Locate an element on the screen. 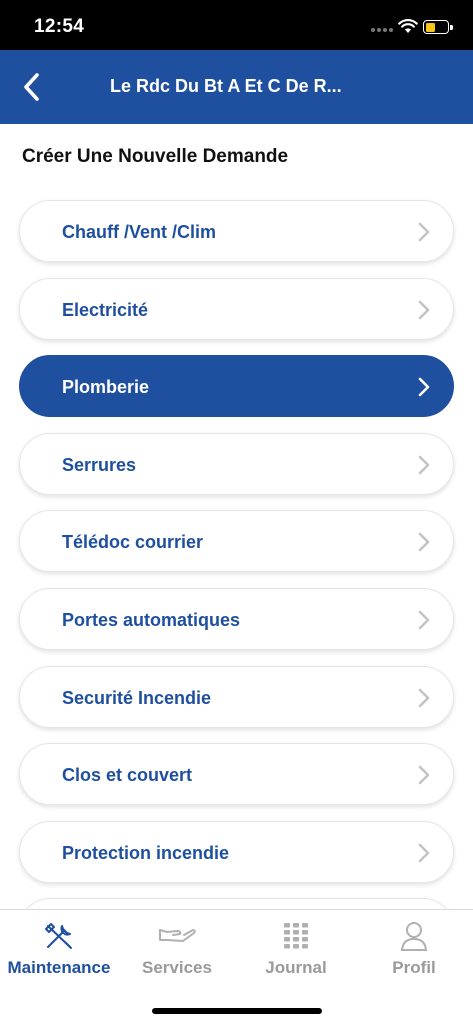 The image size is (473, 1024). tab-label: Journal is located at coordinates (296, 967).